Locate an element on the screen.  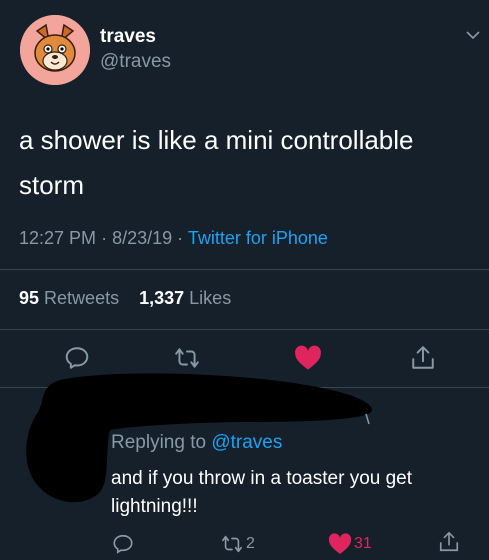
retweets-stat: 95 Retweets is located at coordinates (69, 298).